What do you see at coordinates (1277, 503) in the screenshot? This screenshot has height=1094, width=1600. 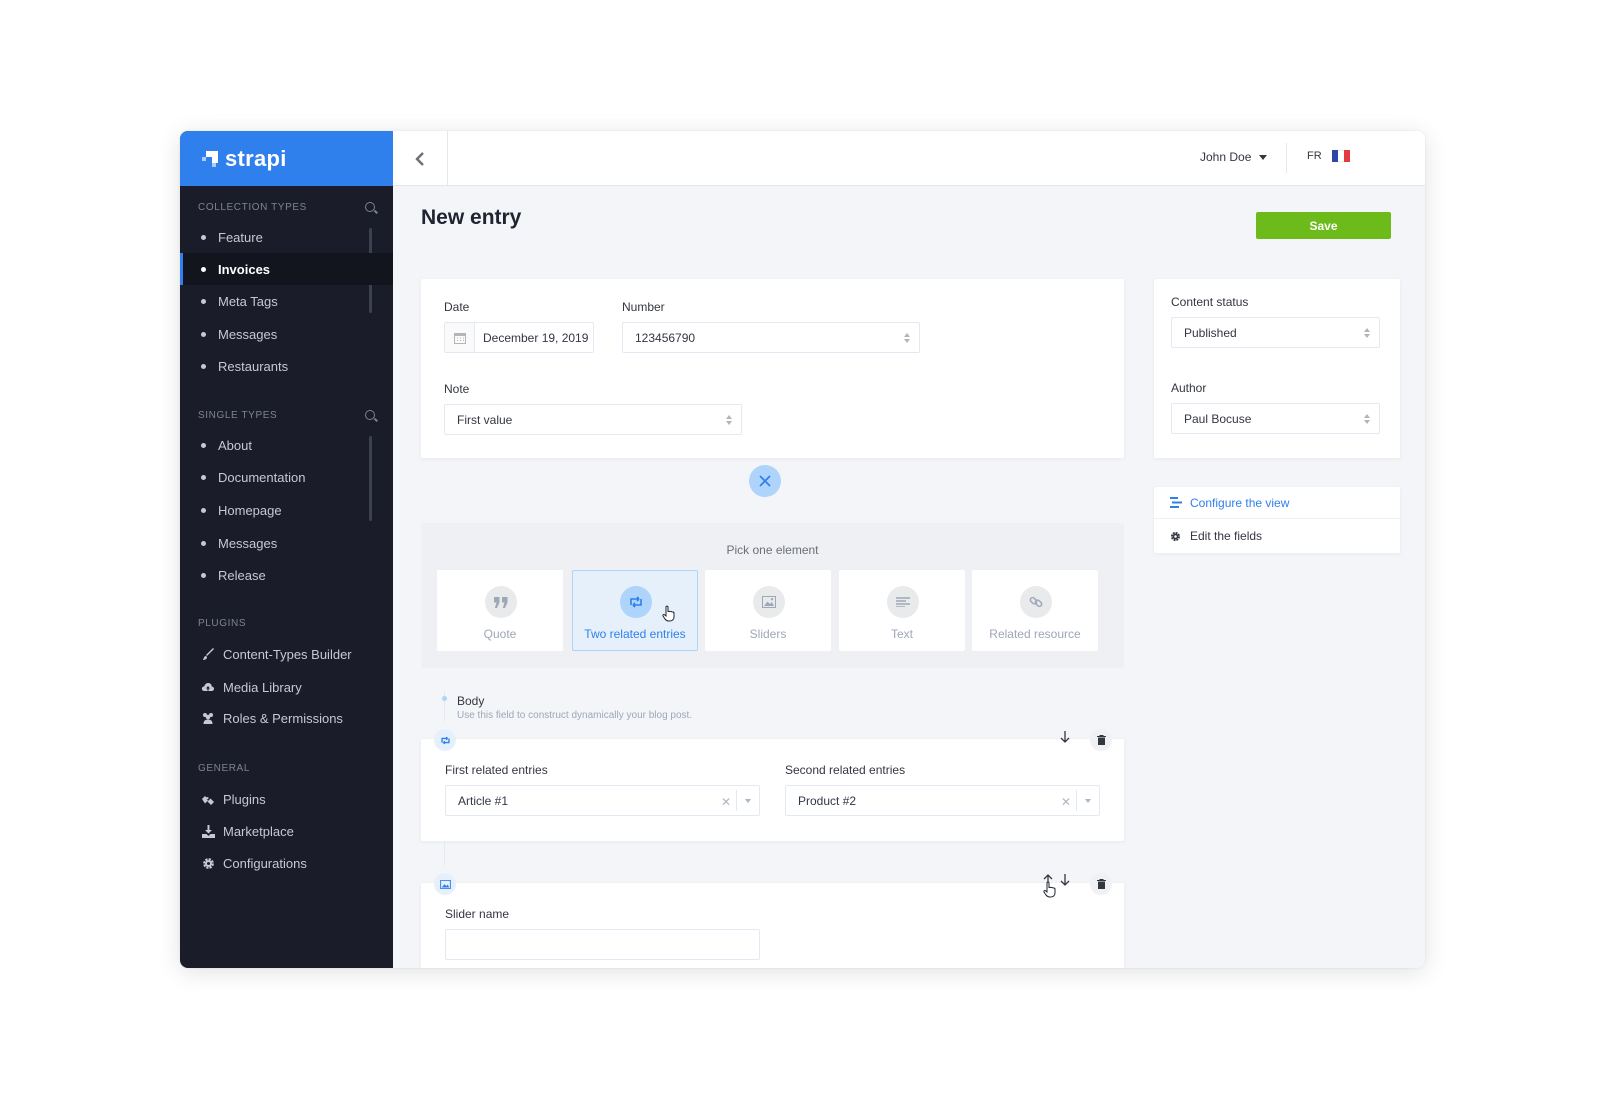 I see `configure-view-link: Configure the view` at bounding box center [1277, 503].